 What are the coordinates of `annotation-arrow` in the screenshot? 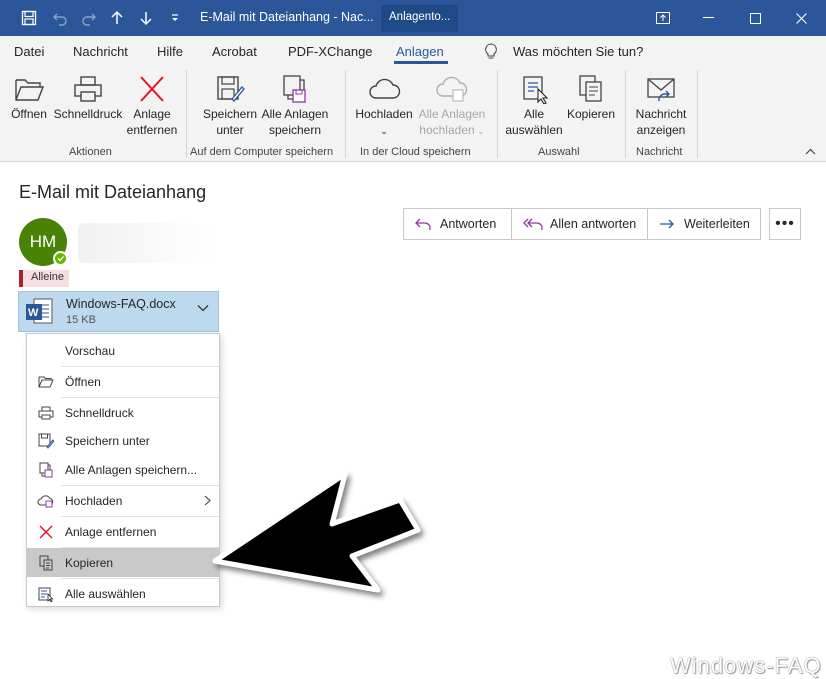 It's located at (316, 532).